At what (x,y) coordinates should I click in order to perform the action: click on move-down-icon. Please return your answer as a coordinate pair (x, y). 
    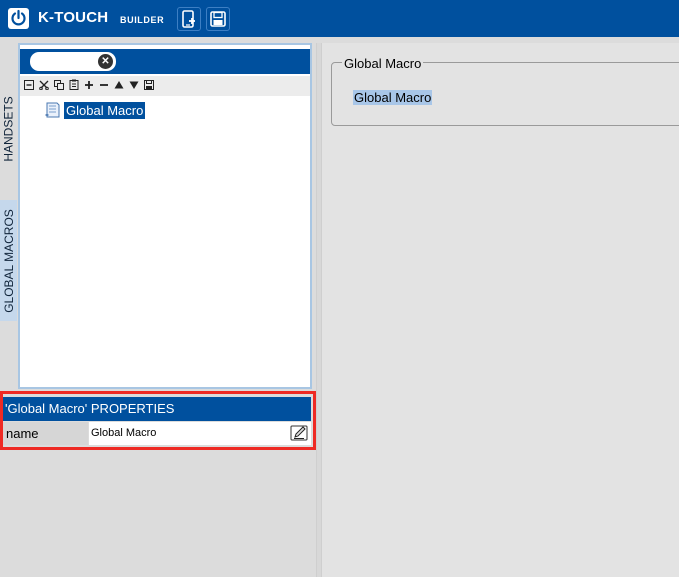
    Looking at the image, I should click on (134, 86).